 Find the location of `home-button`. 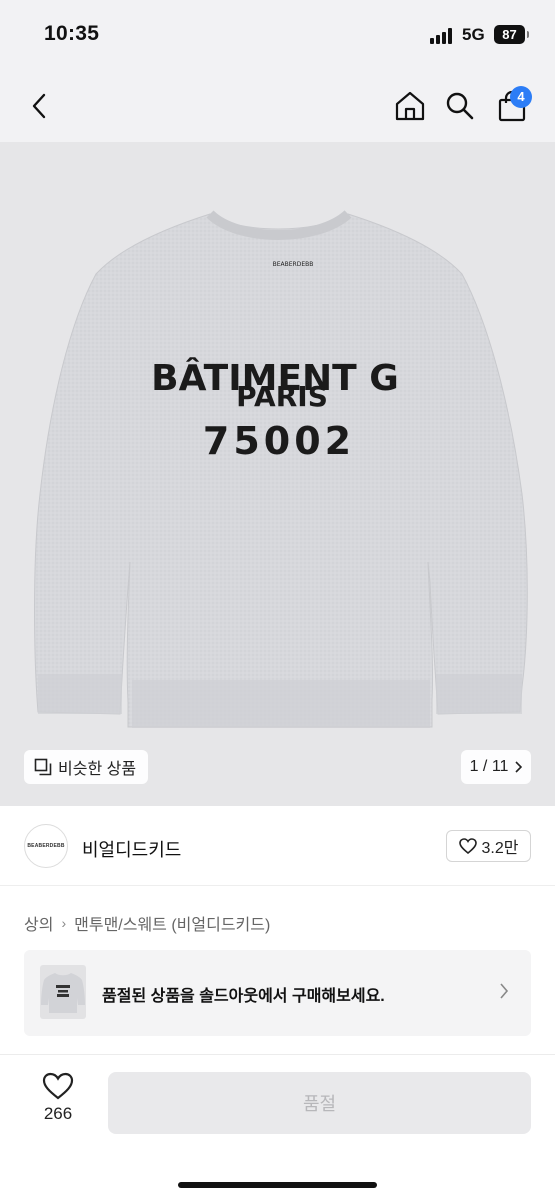

home-button is located at coordinates (410, 106).